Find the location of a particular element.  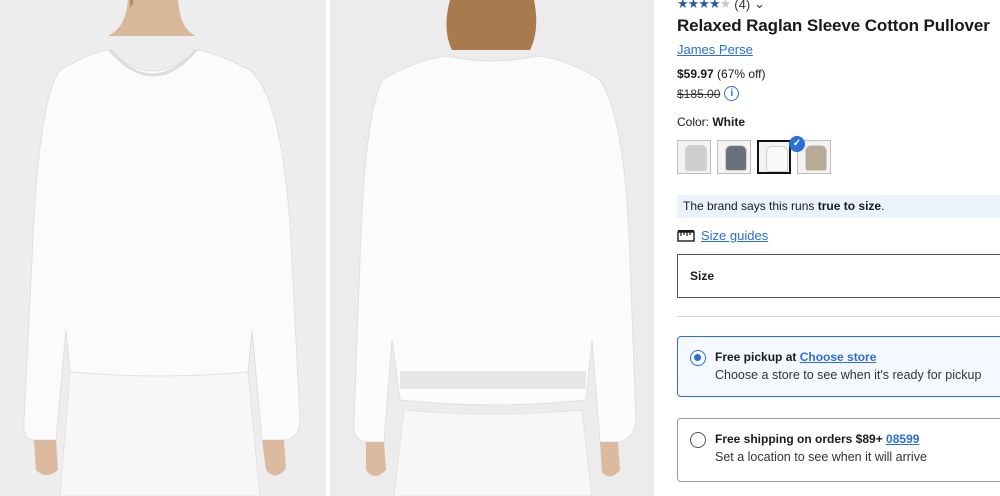

color-swatch-charcoal is located at coordinates (734, 157).